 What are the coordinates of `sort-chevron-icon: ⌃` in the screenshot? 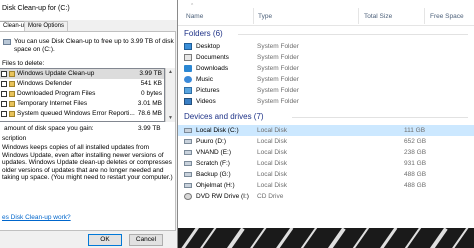 It's located at (192, 6).